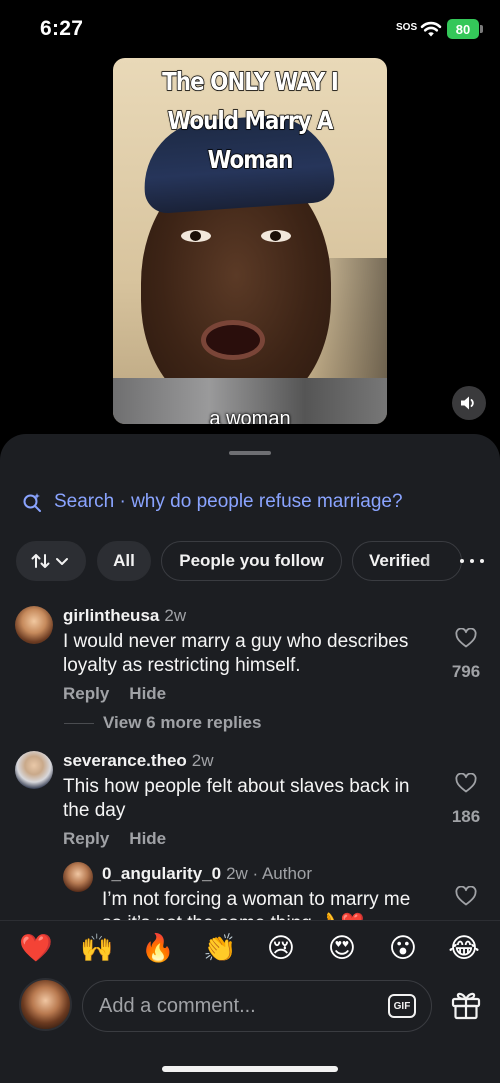 Image resolution: width=500 pixels, height=1083 pixels. I want to click on sort-arrows-icon, so click(49, 561).